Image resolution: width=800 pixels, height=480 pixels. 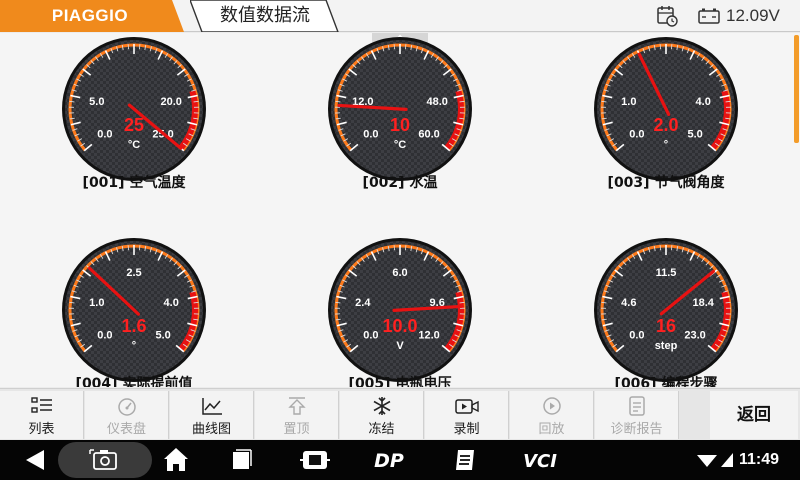 I want to click on dp-app-label: DP, so click(x=389, y=461).